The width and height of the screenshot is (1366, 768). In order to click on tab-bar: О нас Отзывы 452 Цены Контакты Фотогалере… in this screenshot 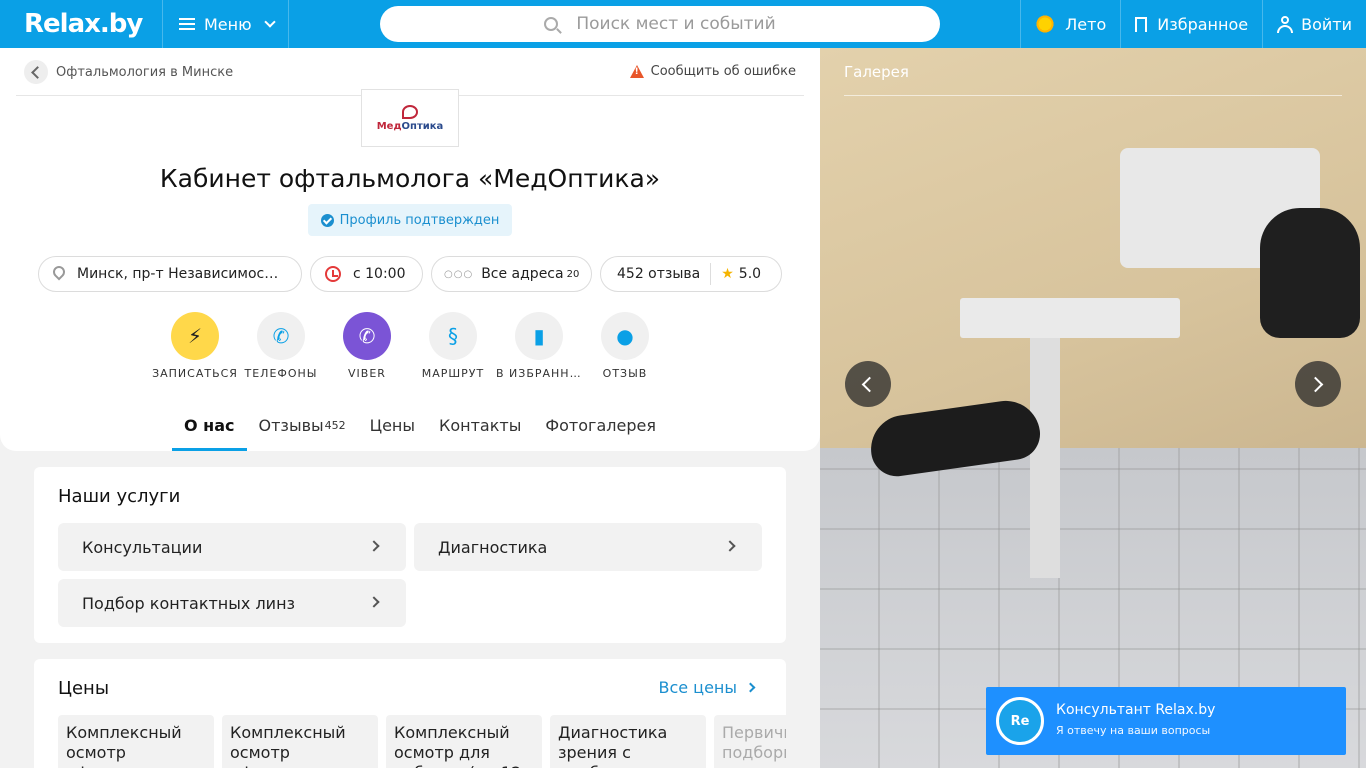, I will do `click(420, 425)`.